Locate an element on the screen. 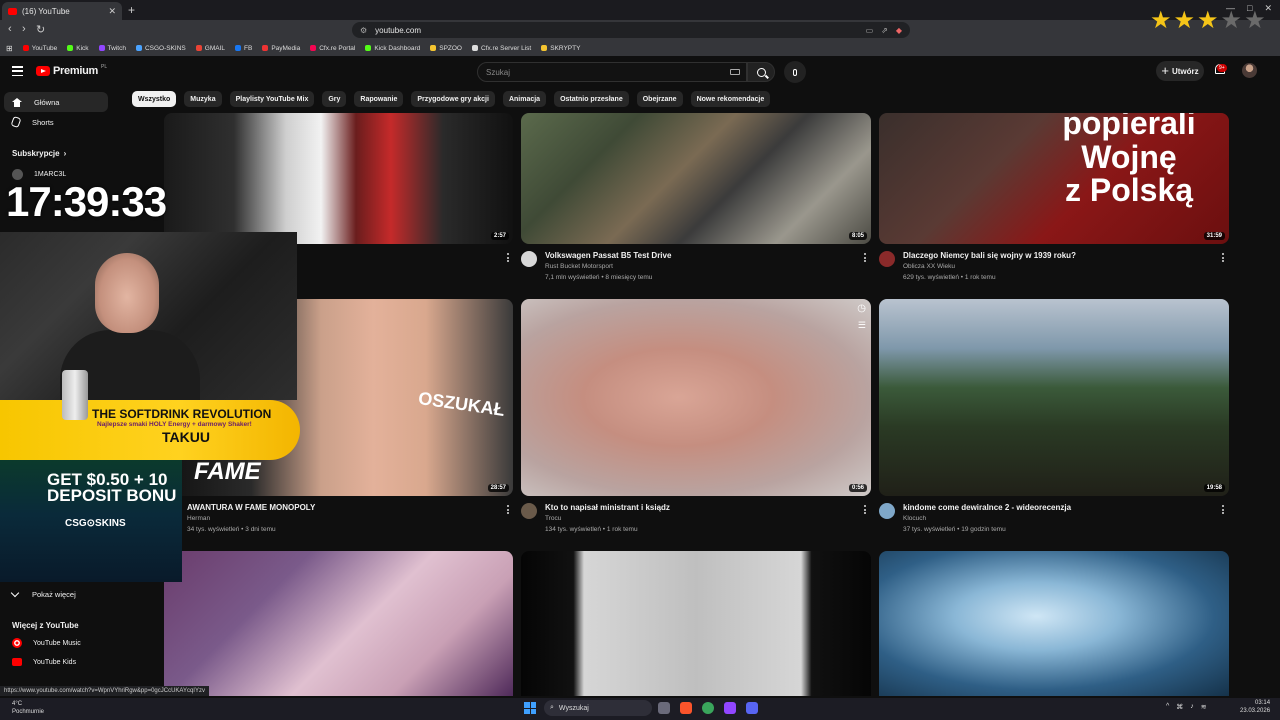 This screenshot has height=720, width=1280. browser-tab: (16) YouTube ✕ is located at coordinates (62, 11).